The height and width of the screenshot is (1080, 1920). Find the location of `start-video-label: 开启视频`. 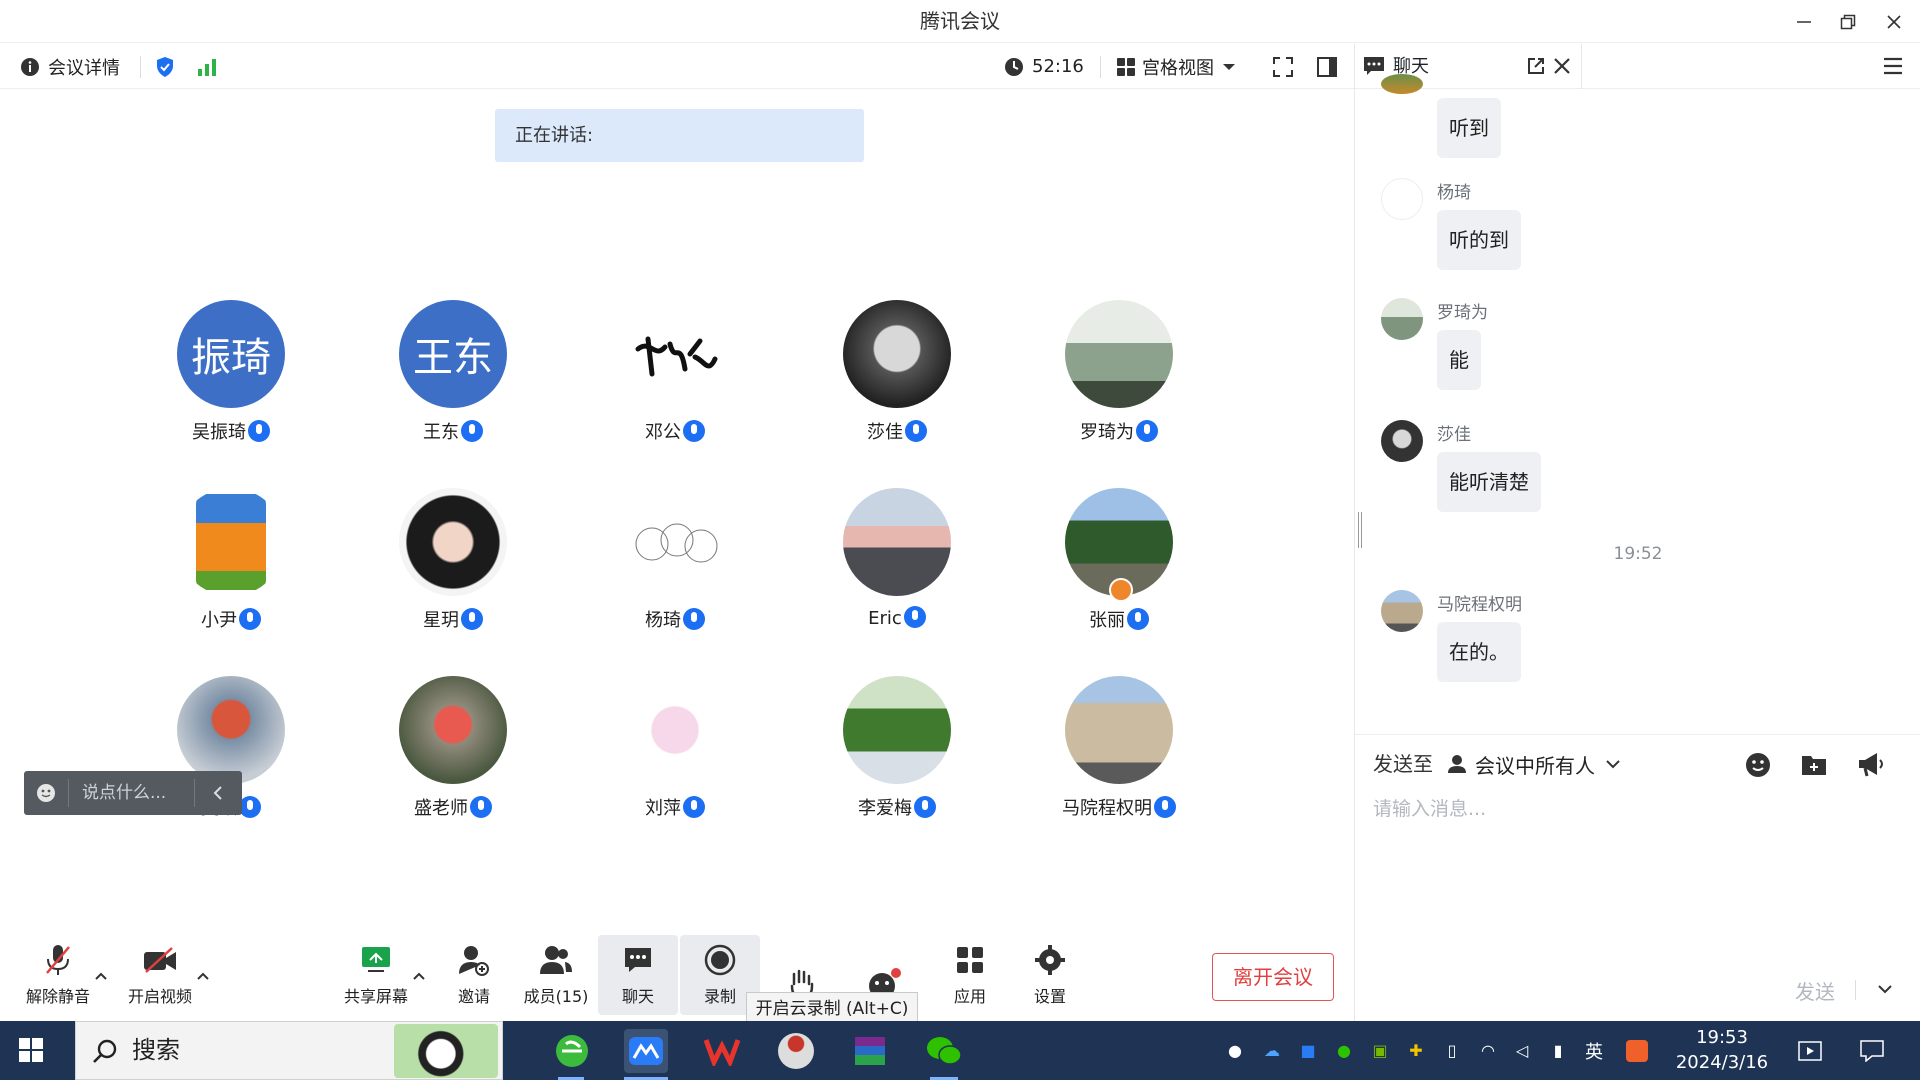

start-video-label: 开启视频 is located at coordinates (159, 996).